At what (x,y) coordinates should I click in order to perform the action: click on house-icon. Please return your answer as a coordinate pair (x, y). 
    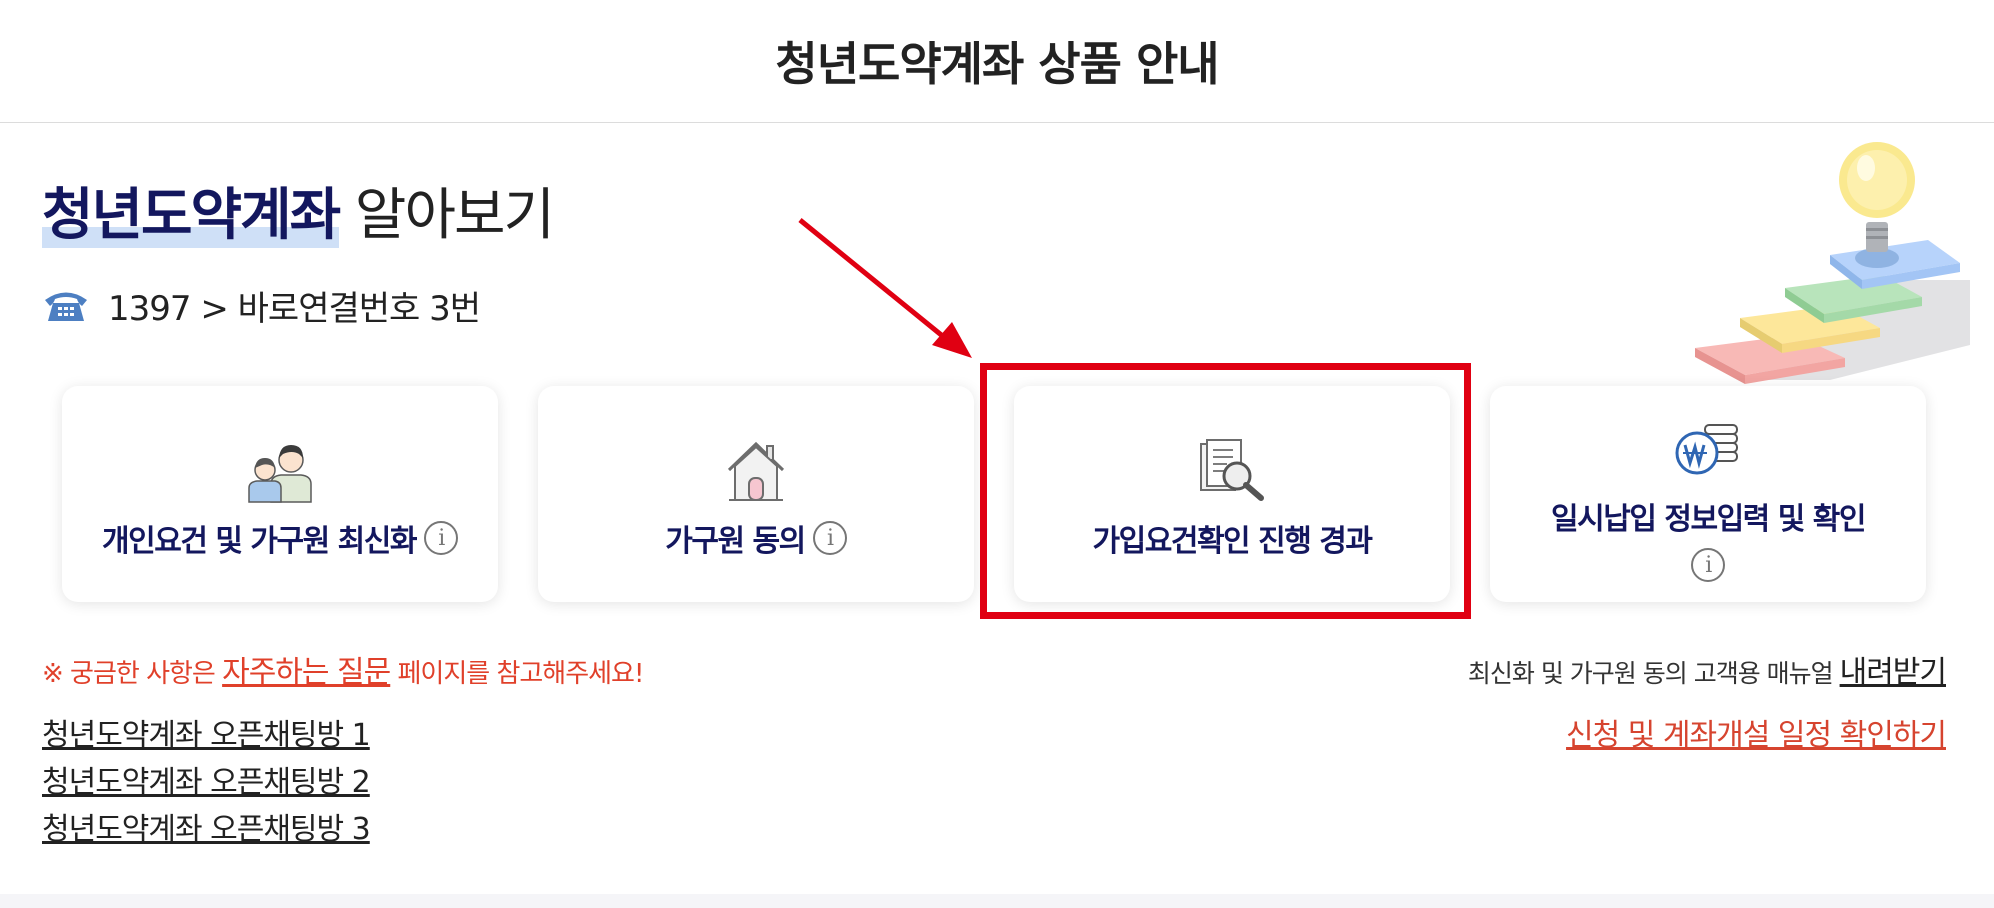
    Looking at the image, I should click on (756, 471).